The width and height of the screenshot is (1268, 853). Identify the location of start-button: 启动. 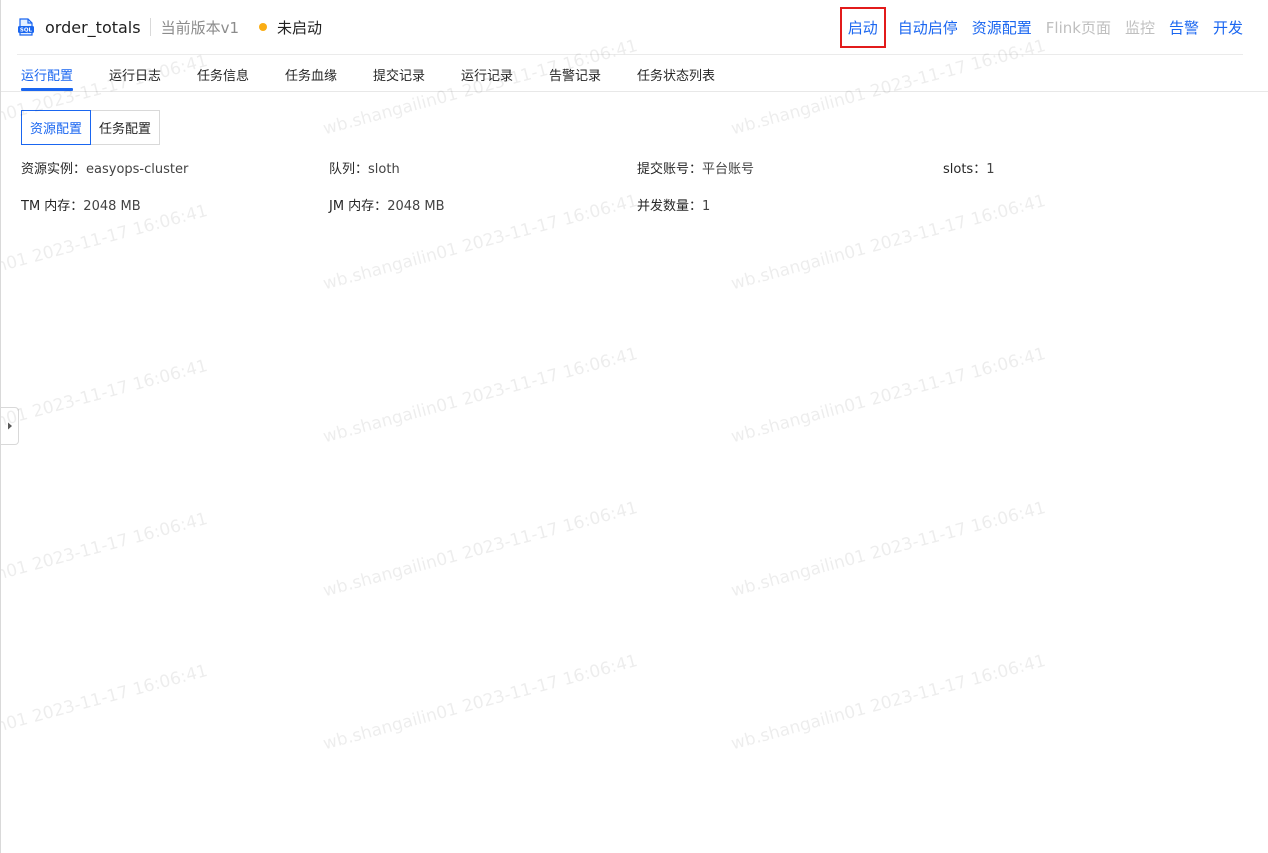
(862, 27).